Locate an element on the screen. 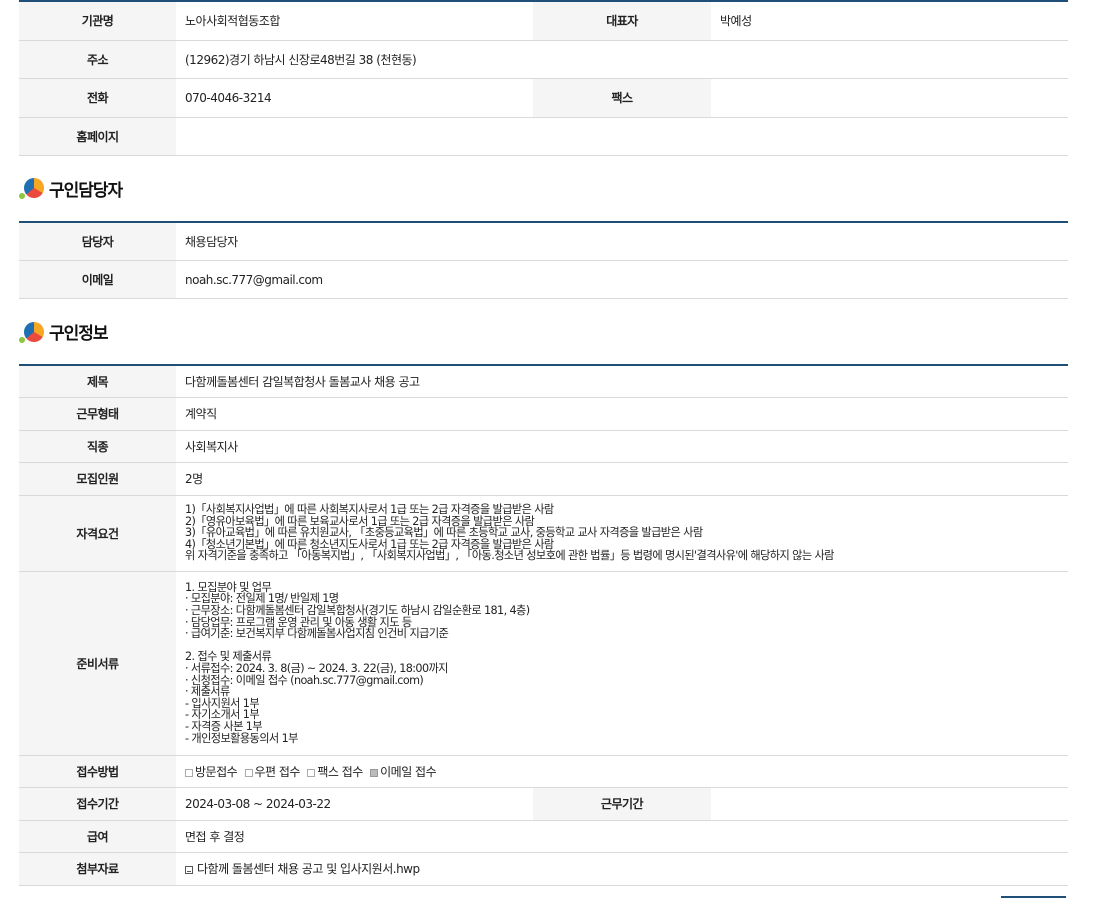  qualification-label: 자격요건 is located at coordinates (97, 533).